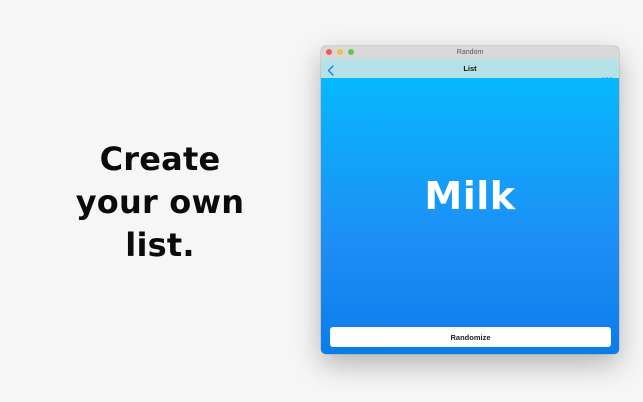 Image resolution: width=643 pixels, height=402 pixels. Describe the element at coordinates (351, 52) in the screenshot. I see `zoom-window-button` at that location.